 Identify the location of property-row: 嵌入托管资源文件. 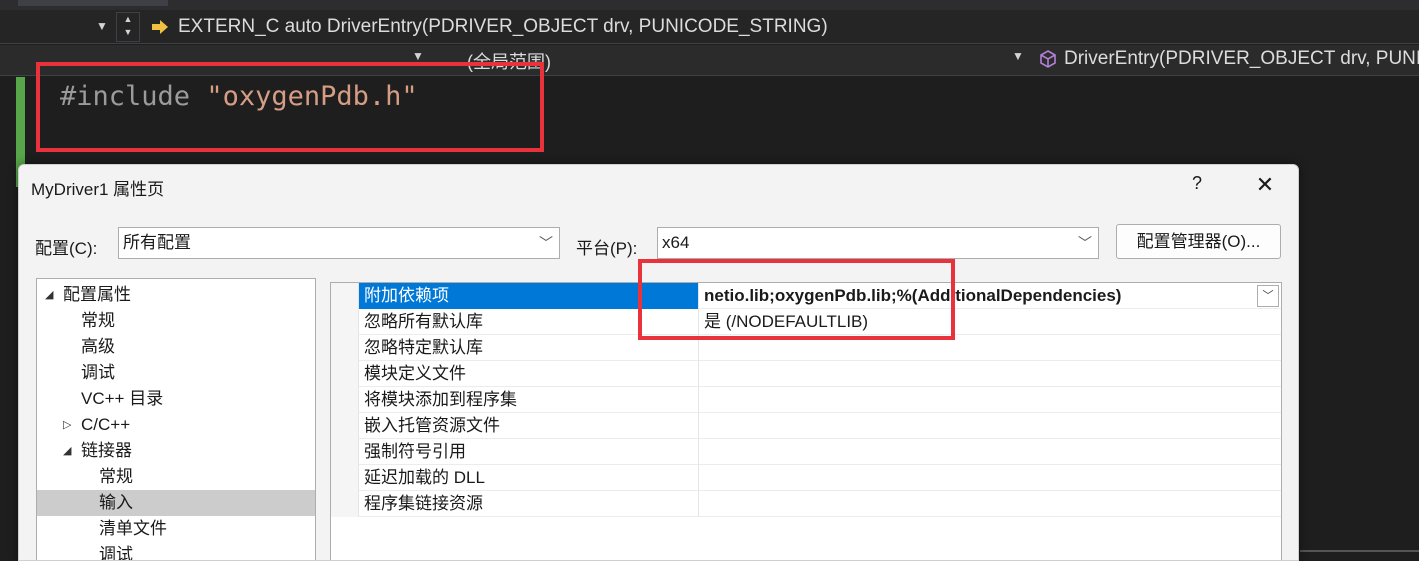
(806, 426).